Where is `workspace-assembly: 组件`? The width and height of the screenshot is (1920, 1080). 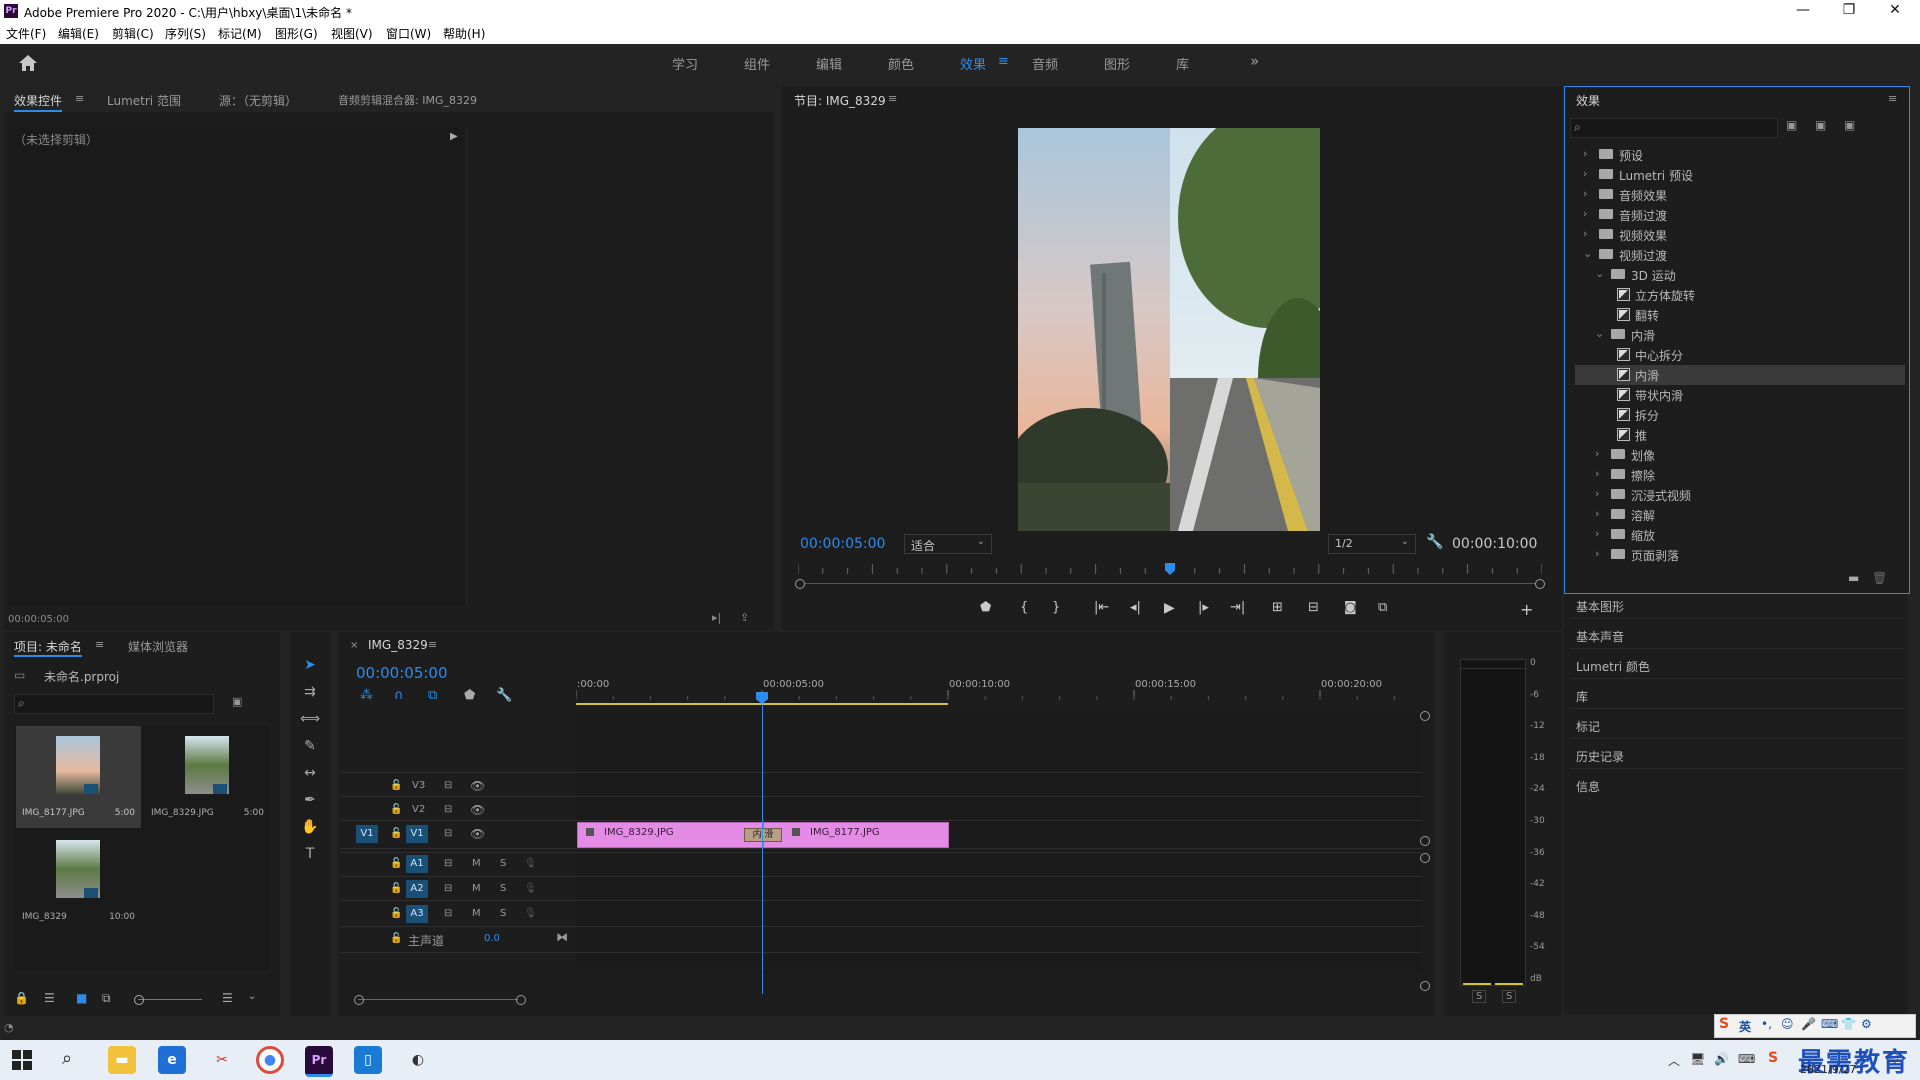
workspace-assembly: 组件 is located at coordinates (757, 63).